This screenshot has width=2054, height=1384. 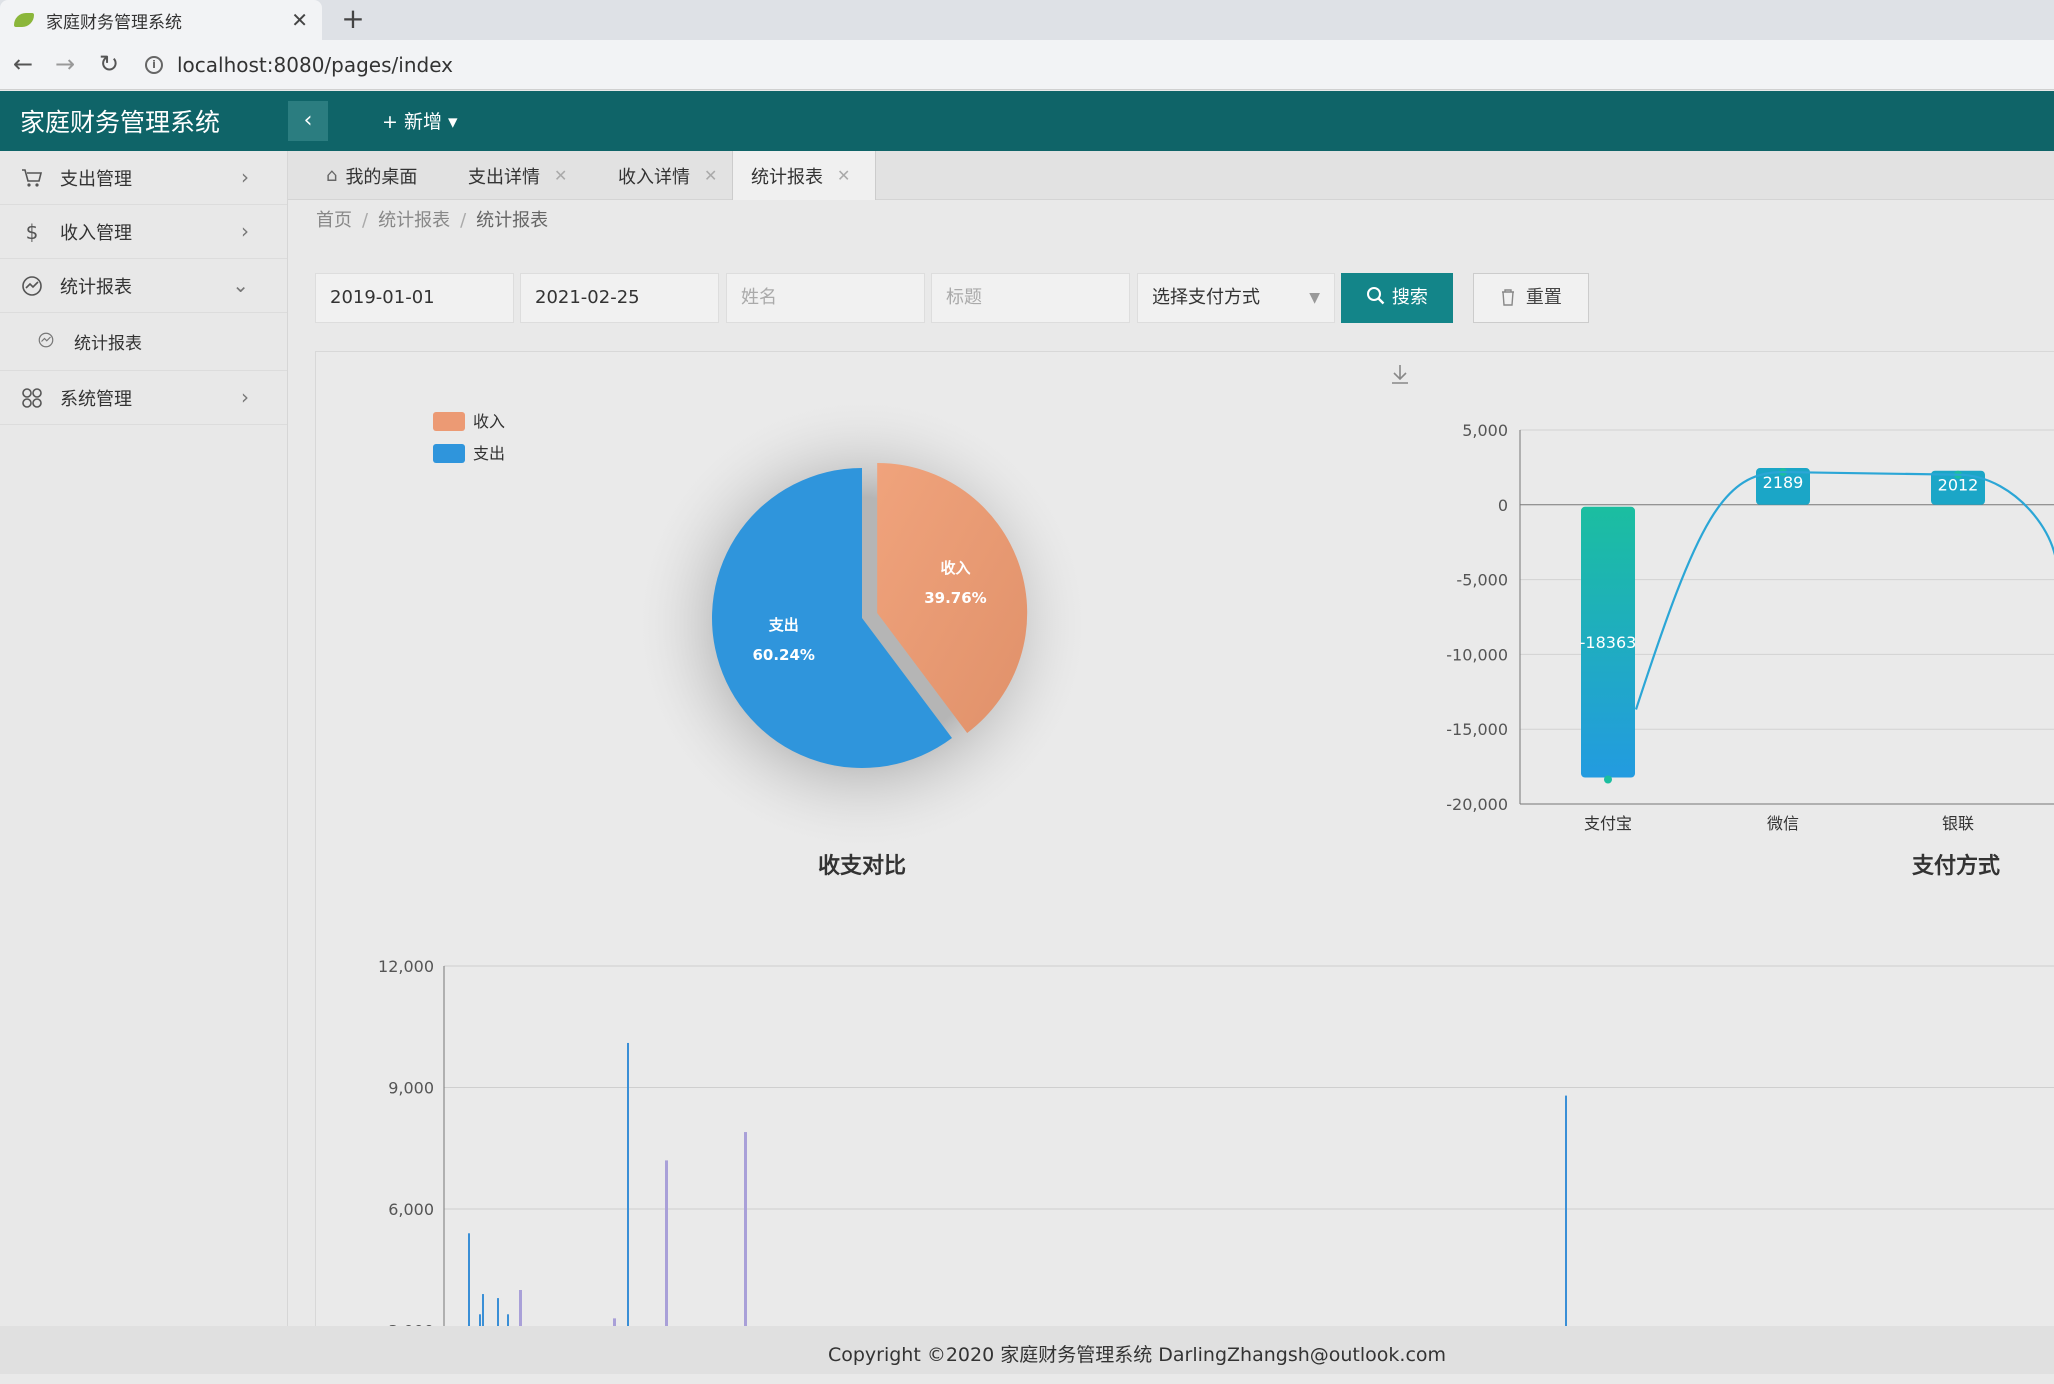 What do you see at coordinates (65, 64) in the screenshot?
I see `forward-icon: →` at bounding box center [65, 64].